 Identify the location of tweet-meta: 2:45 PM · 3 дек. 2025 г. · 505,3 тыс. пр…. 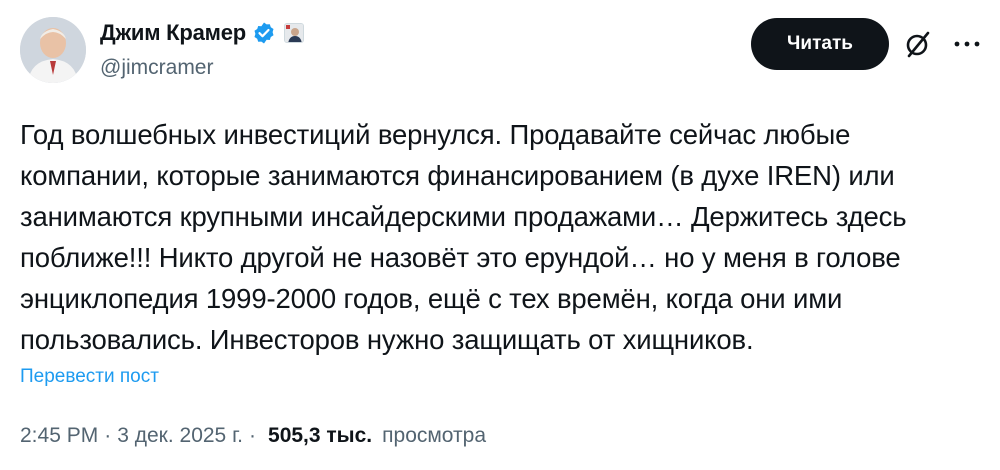
(253, 436).